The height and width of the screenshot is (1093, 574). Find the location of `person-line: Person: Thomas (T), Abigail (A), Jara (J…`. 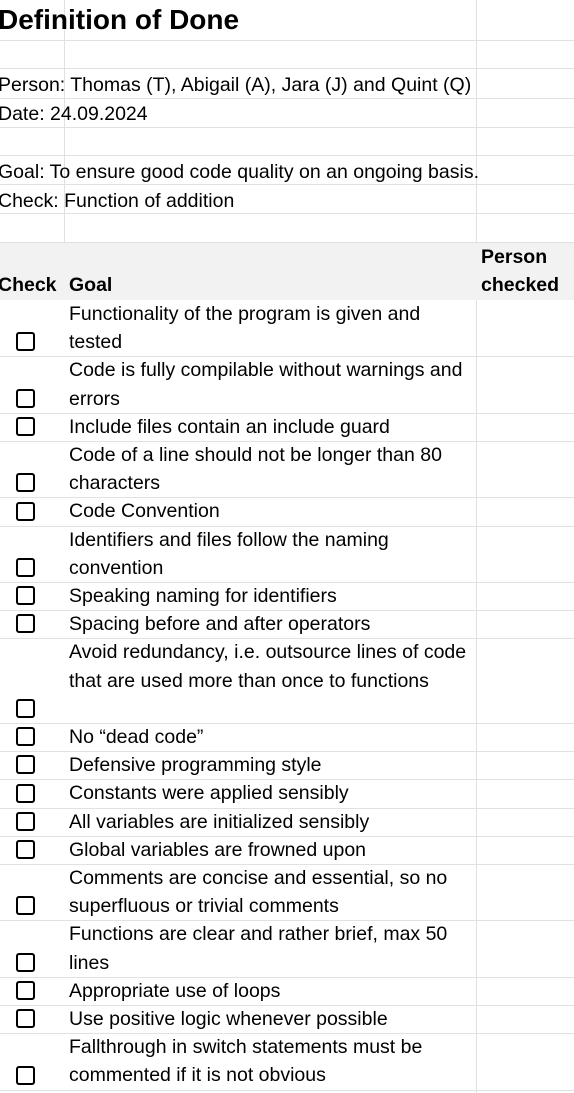

person-line: Person: Thomas (T), Abigail (A), Jara (J… is located at coordinates (236, 85).